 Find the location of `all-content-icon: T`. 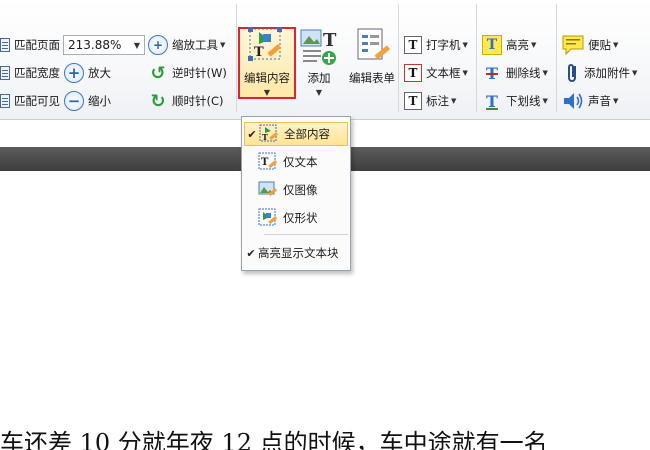

all-content-icon: T is located at coordinates (269, 133).